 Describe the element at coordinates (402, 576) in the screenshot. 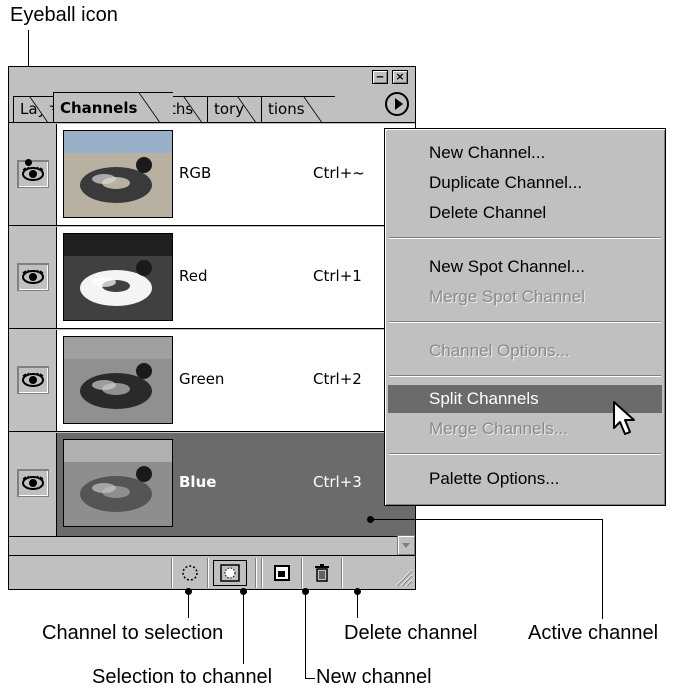

I see `resize-grip` at that location.